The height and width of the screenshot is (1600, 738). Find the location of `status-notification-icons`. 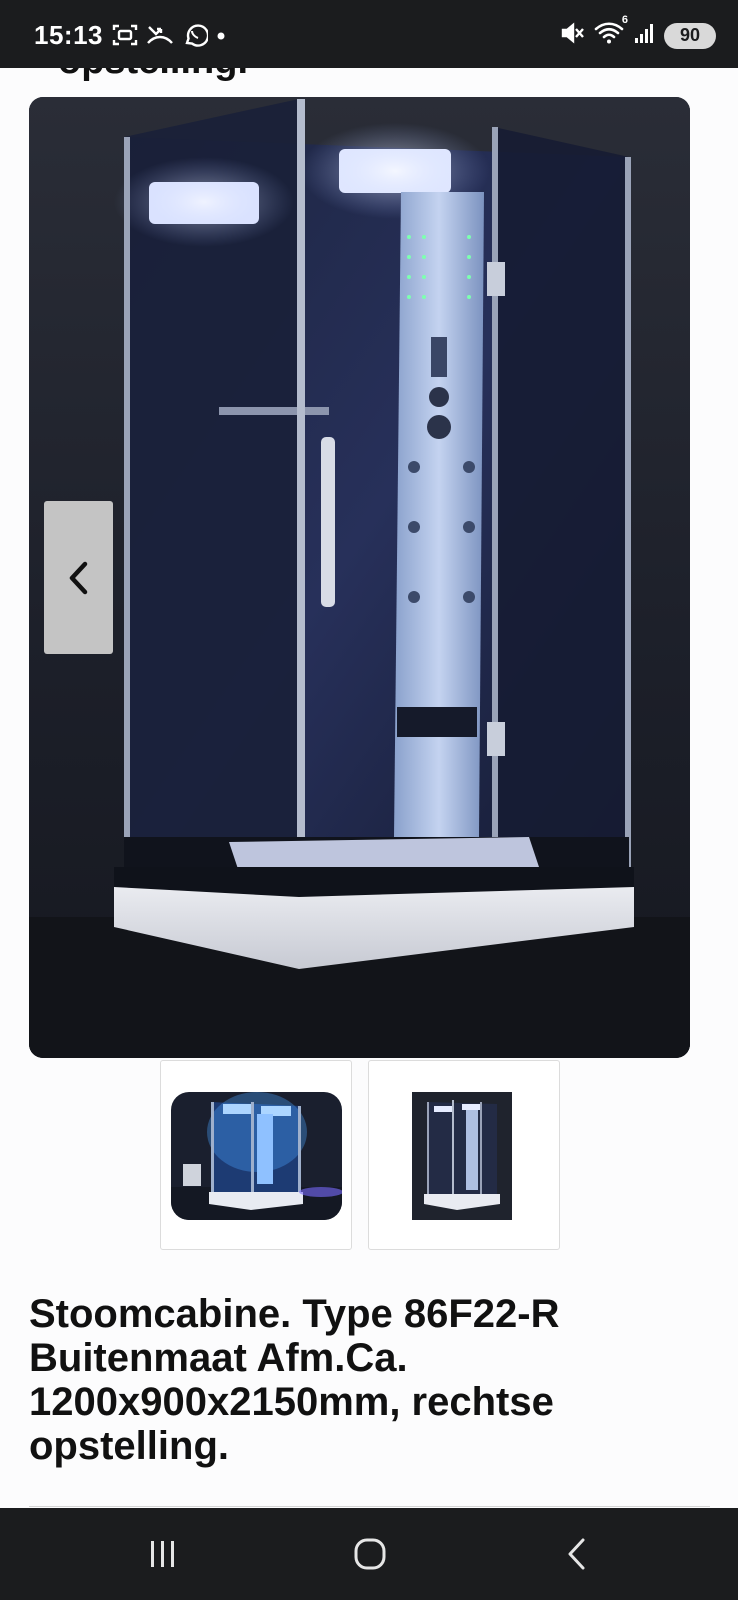

status-notification-icons is located at coordinates (169, 35).